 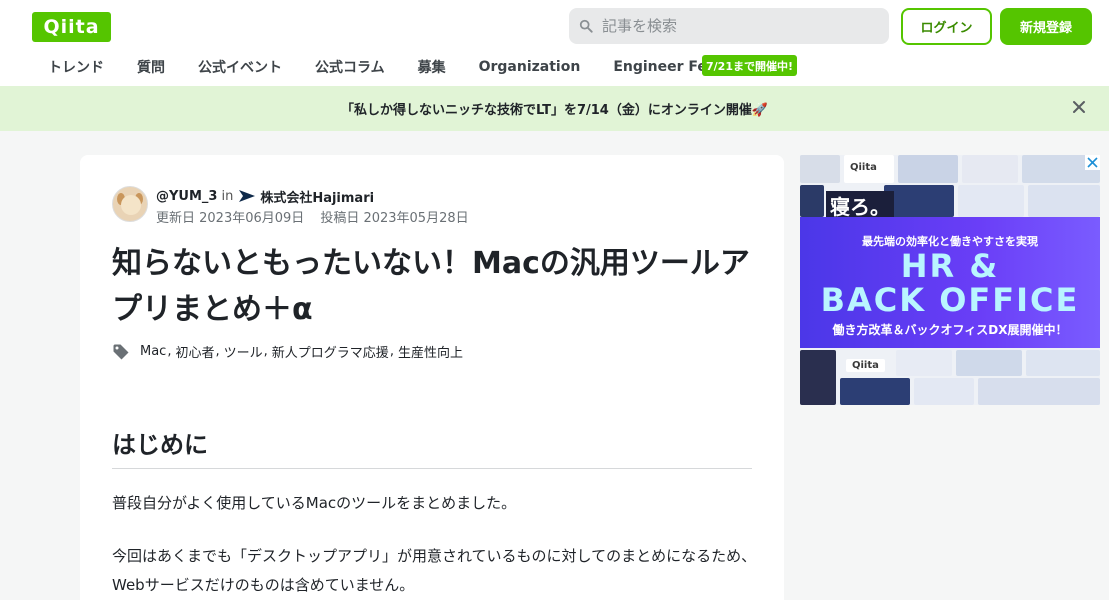 I want to click on tag-item: 生産性向上, so click(x=430, y=351).